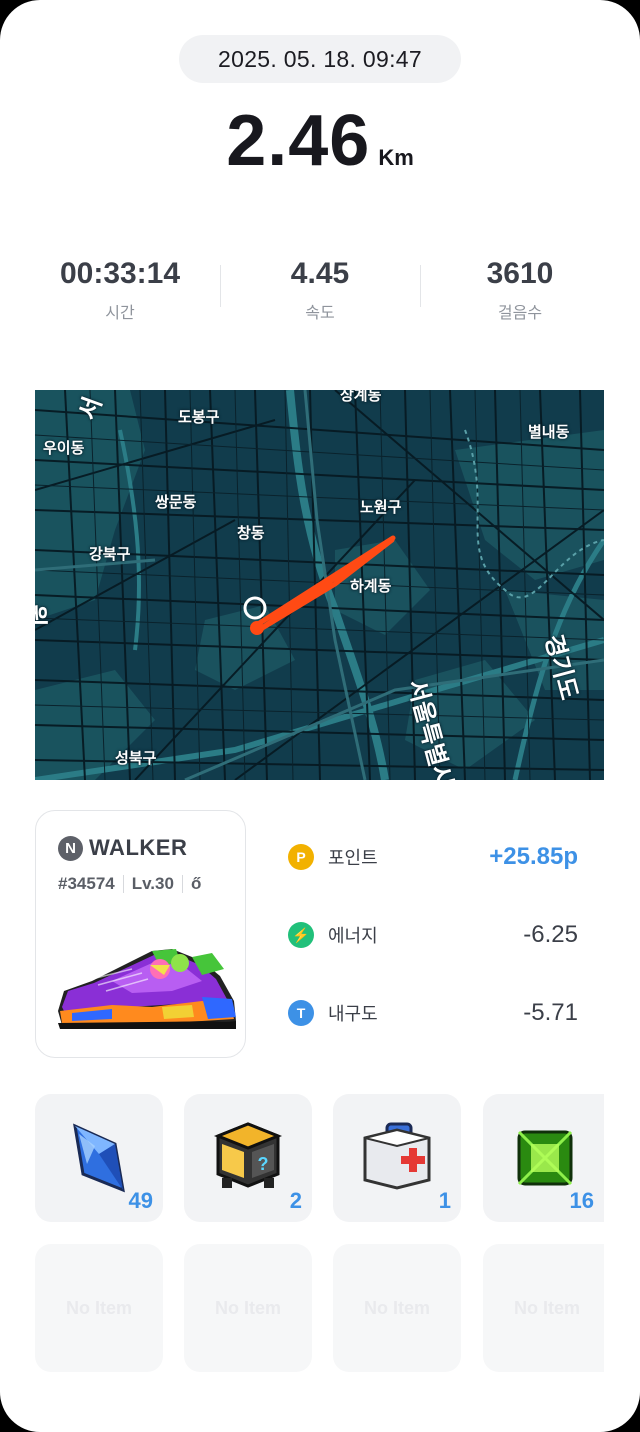  I want to click on reward-durability-value: -5.71, so click(550, 1012).